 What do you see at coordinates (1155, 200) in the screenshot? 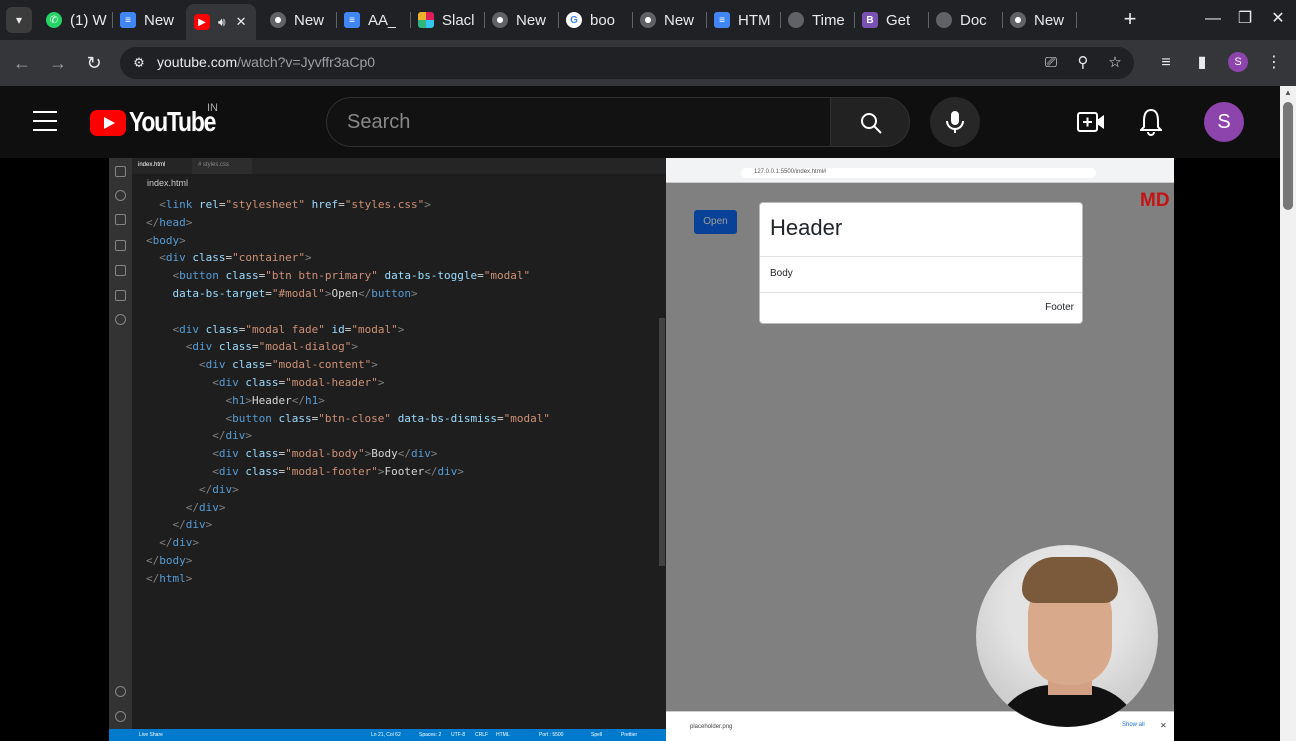
I see `corner-logo: MD` at bounding box center [1155, 200].